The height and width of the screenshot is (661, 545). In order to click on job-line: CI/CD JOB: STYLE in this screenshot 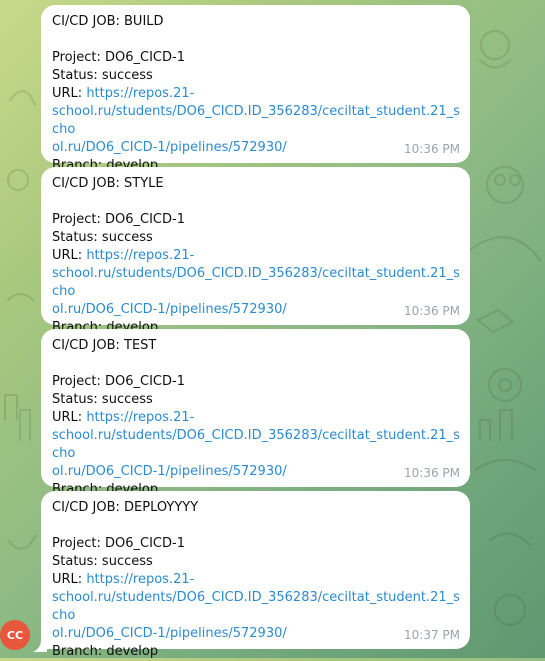, I will do `click(108, 183)`.